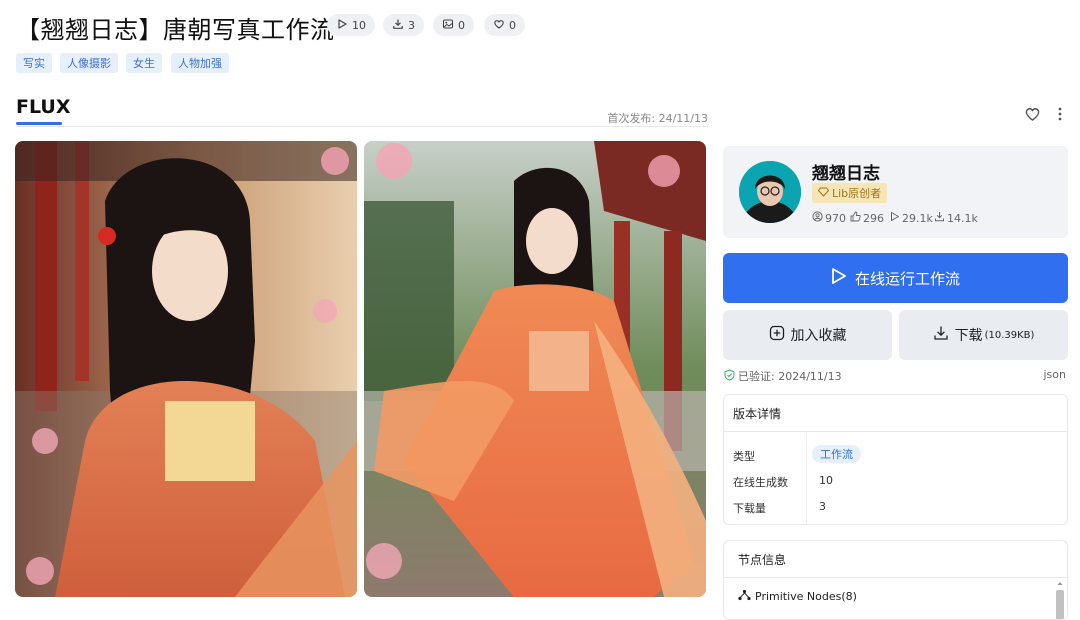 This screenshot has width=1080, height=620. I want to click on node-info-panel: 节点信息 Primitive Nodes(8), so click(895, 580).